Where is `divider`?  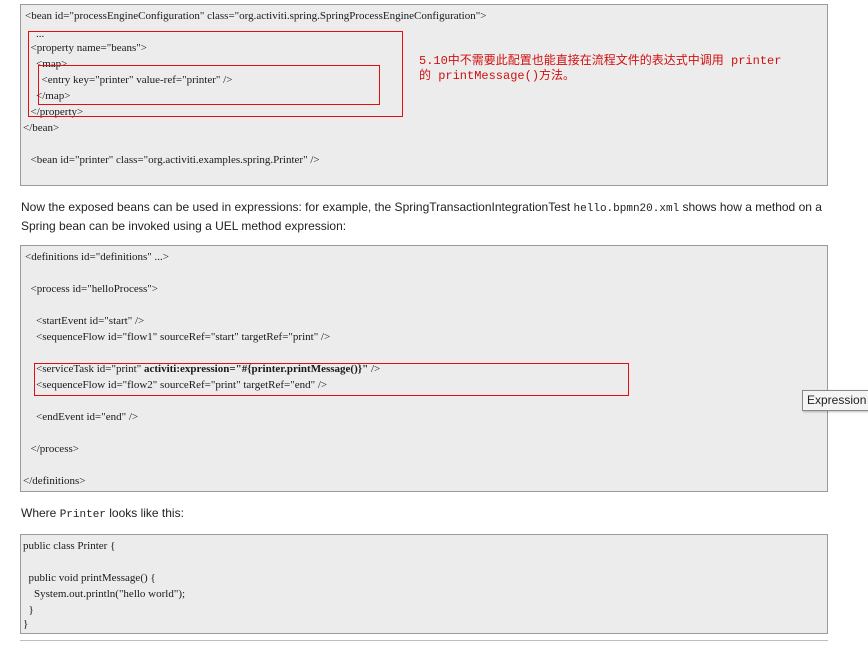
divider is located at coordinates (424, 640).